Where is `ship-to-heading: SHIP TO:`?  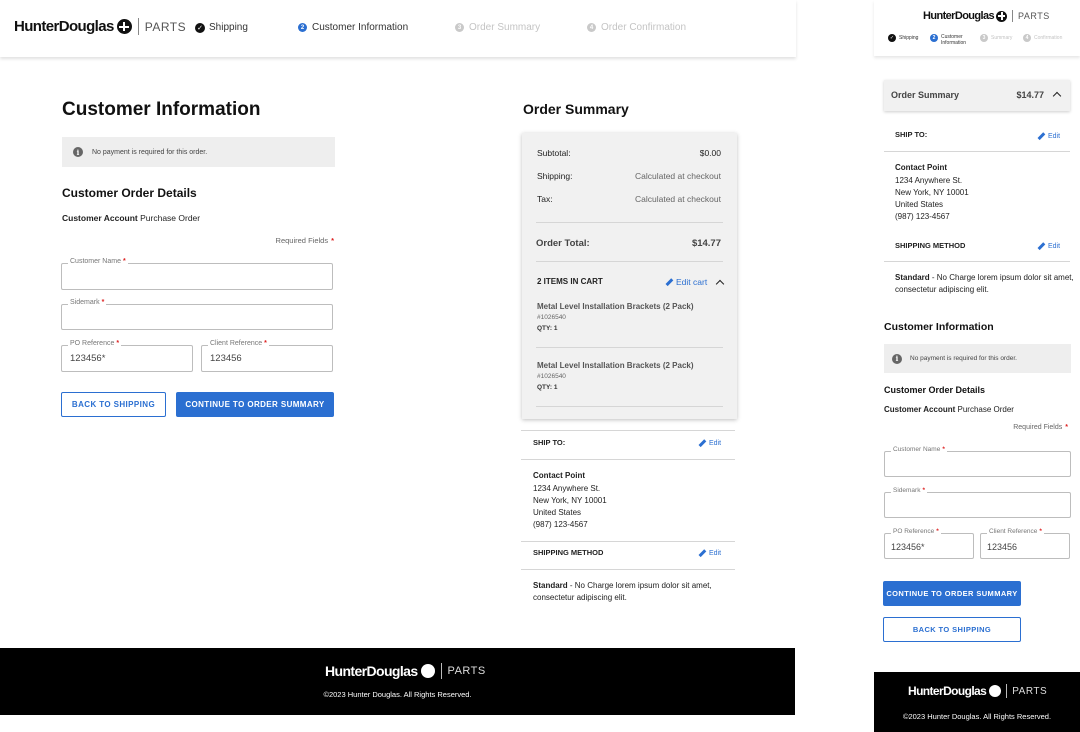
ship-to-heading: SHIP TO: is located at coordinates (911, 134).